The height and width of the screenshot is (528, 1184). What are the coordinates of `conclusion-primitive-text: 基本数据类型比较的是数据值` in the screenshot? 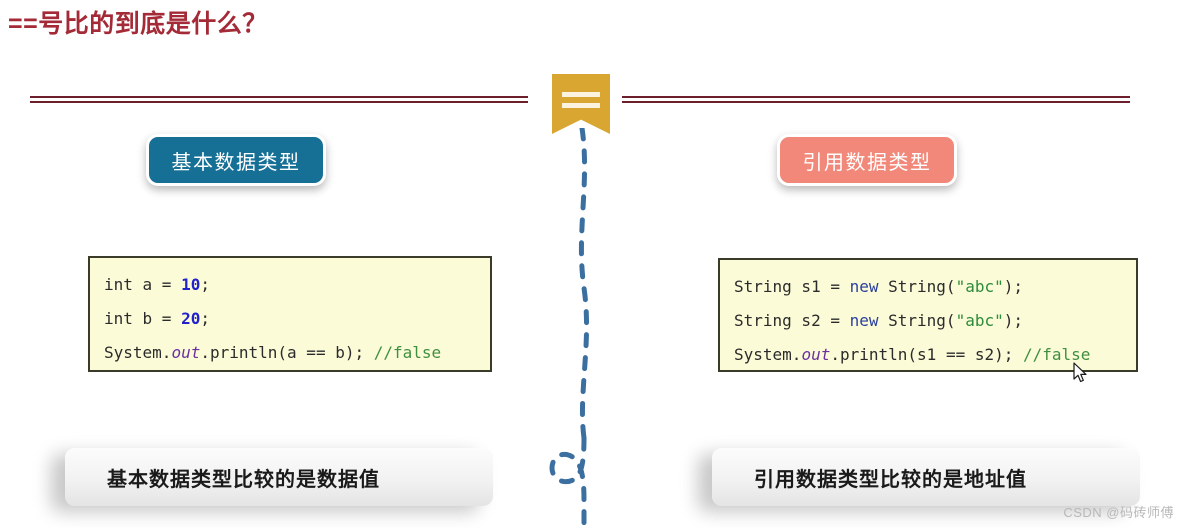 It's located at (243, 479).